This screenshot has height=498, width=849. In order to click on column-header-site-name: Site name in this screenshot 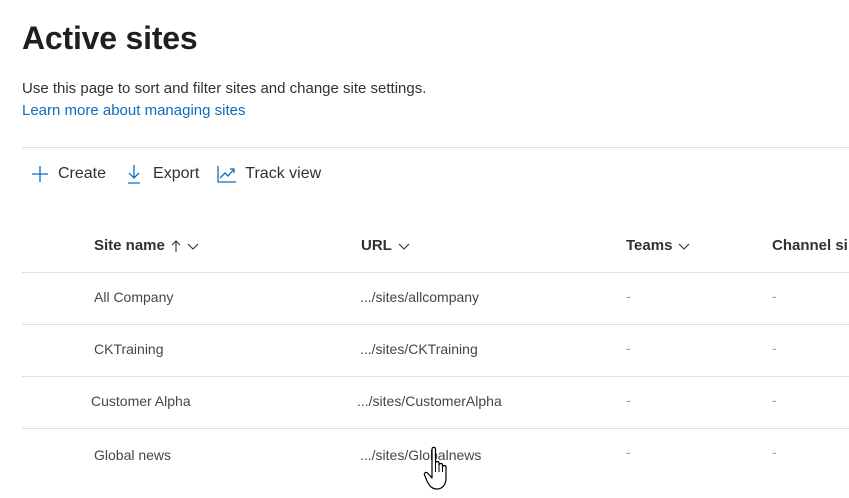, I will do `click(146, 245)`.